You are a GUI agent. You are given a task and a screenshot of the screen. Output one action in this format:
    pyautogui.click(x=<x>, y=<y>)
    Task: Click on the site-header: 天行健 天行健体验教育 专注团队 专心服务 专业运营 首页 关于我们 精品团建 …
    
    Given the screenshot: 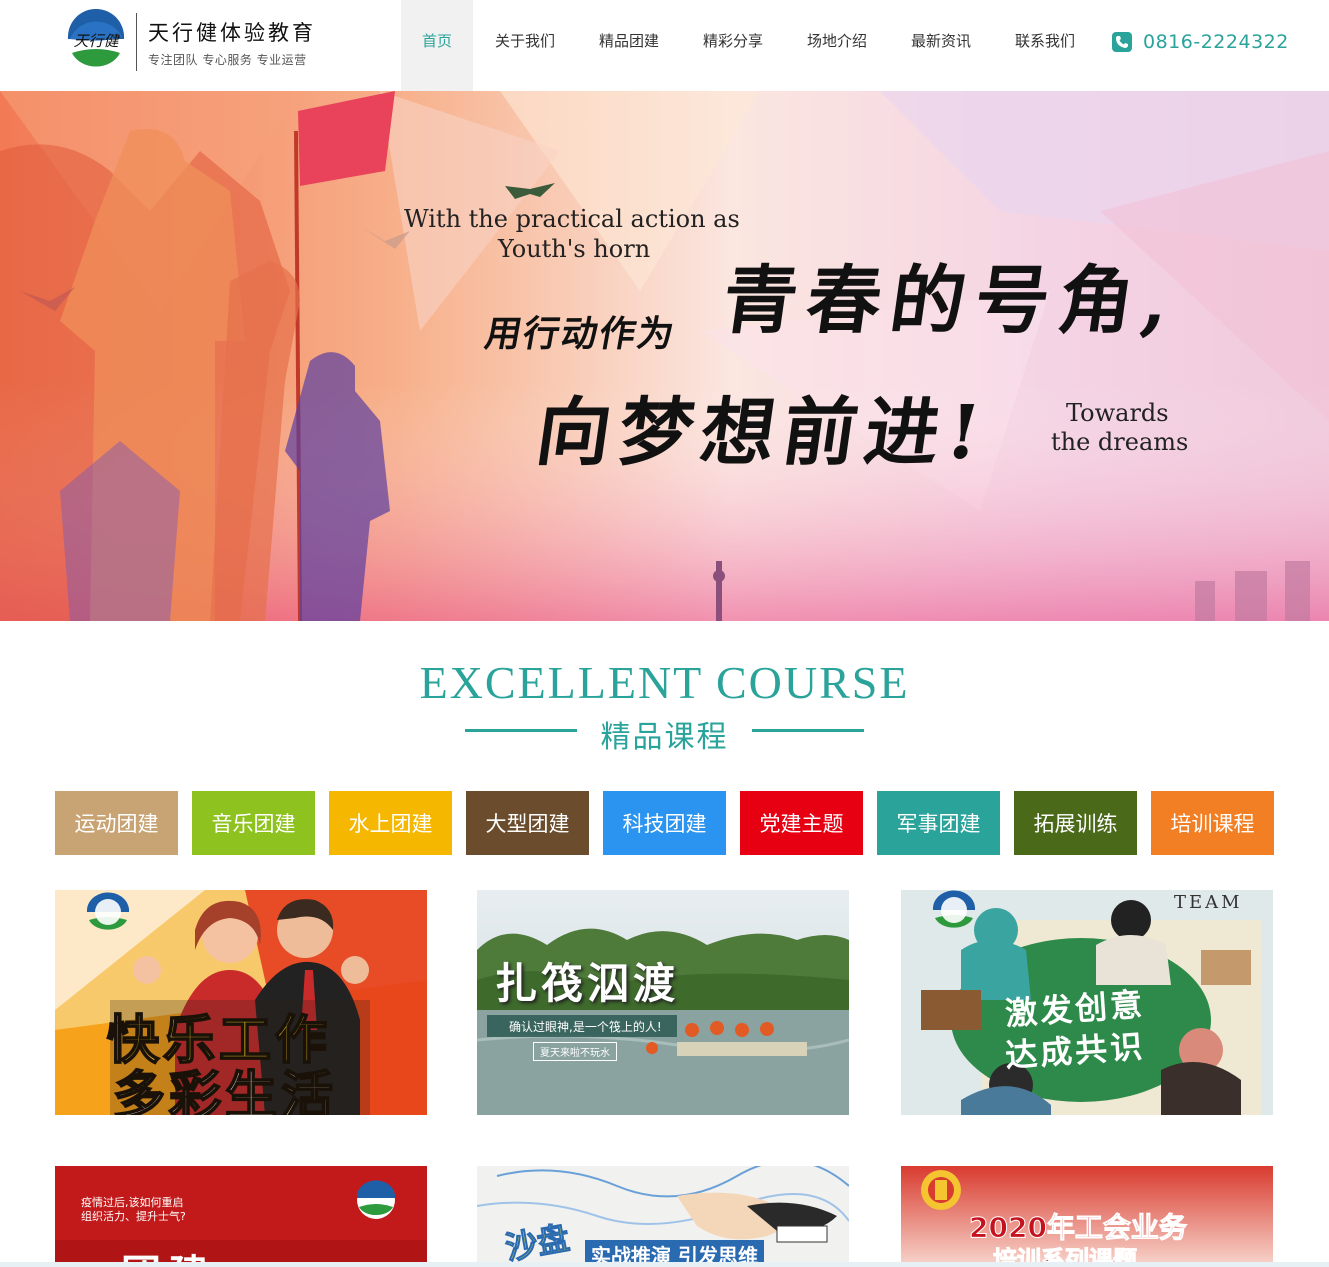 What is the action you would take?
    pyautogui.click(x=664, y=45)
    